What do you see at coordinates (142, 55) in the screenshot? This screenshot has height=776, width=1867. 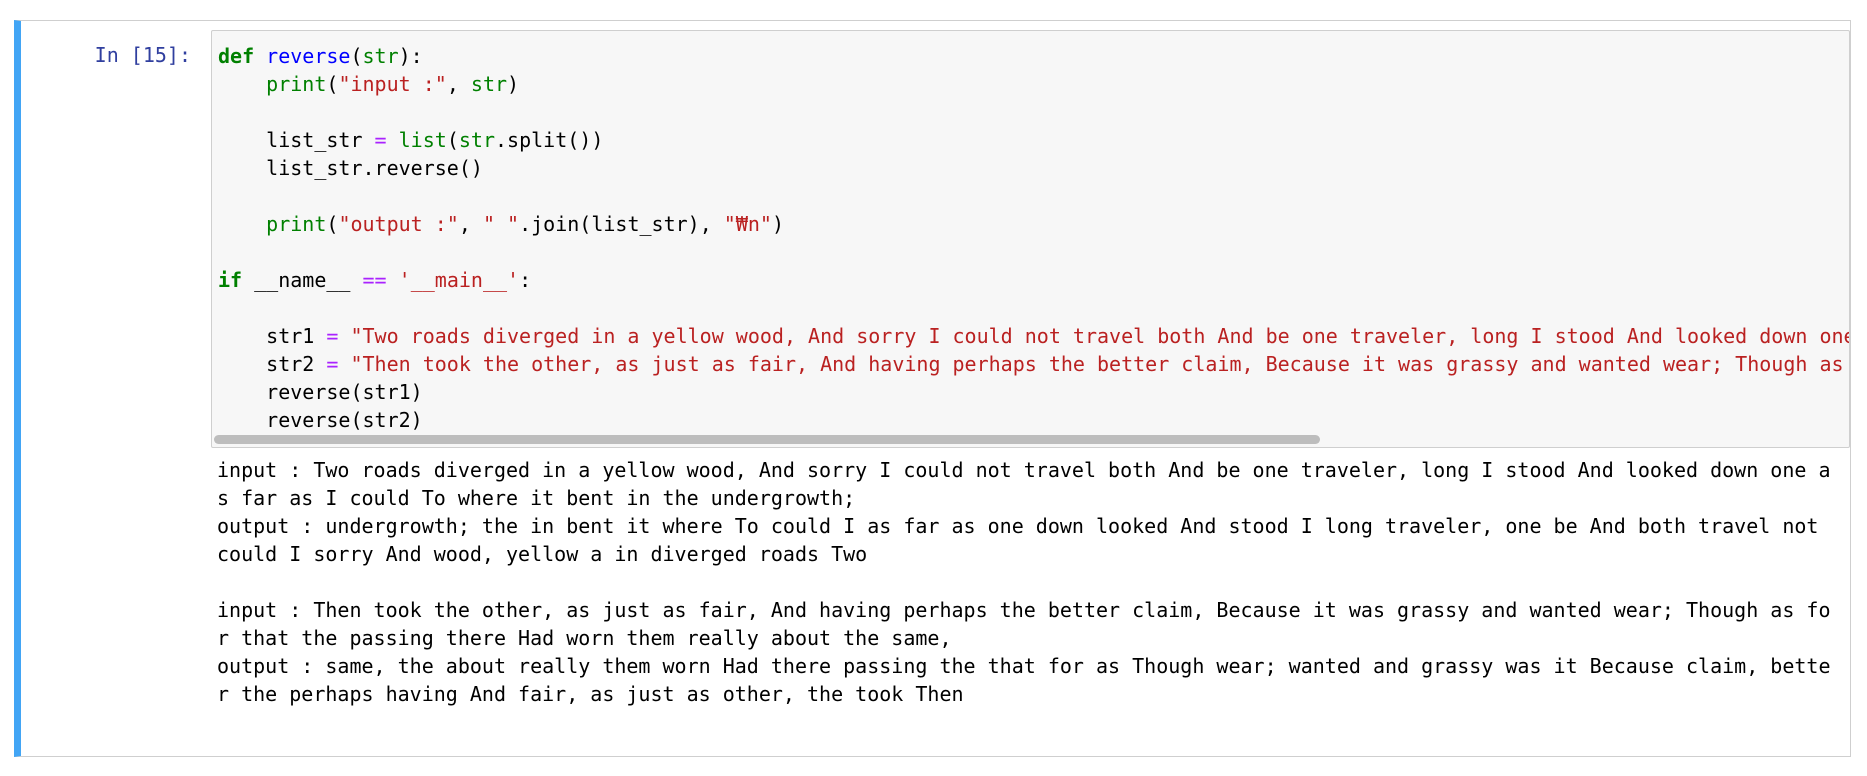 I see `input-prompt: In [15]:` at bounding box center [142, 55].